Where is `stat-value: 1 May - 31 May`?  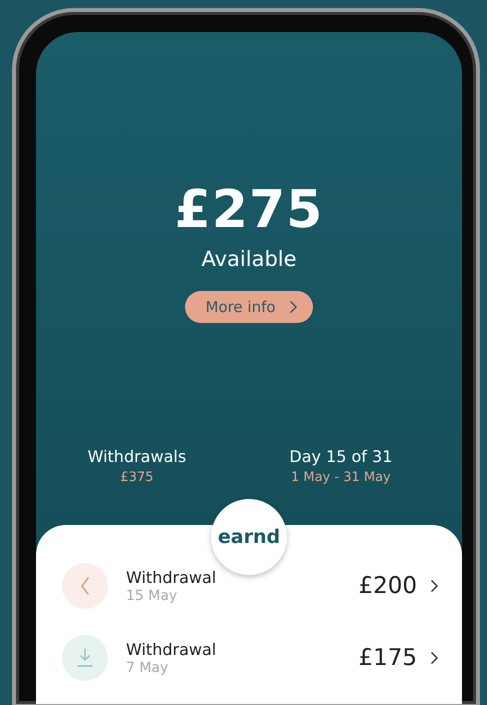 stat-value: 1 May - 31 May is located at coordinates (340, 478).